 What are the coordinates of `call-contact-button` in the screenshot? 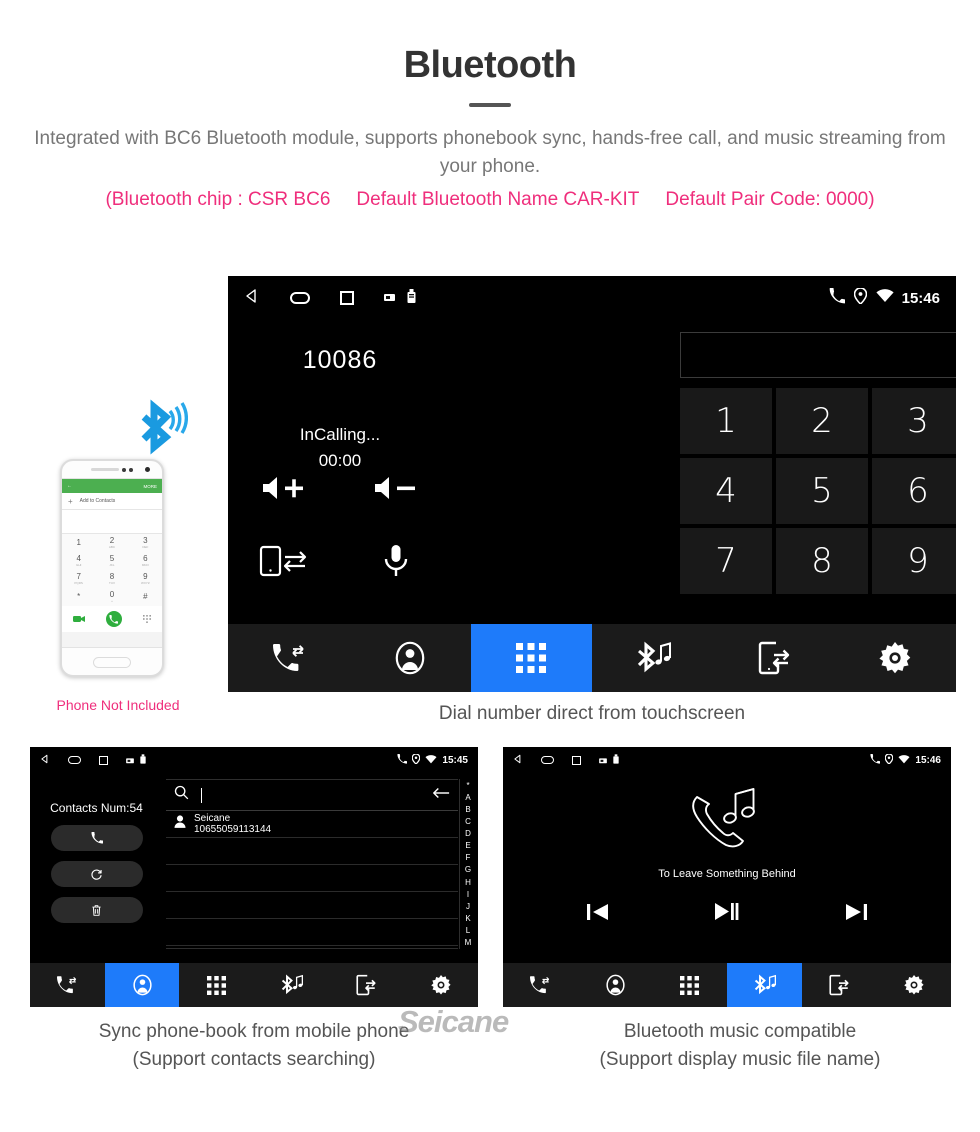 It's located at (96, 838).